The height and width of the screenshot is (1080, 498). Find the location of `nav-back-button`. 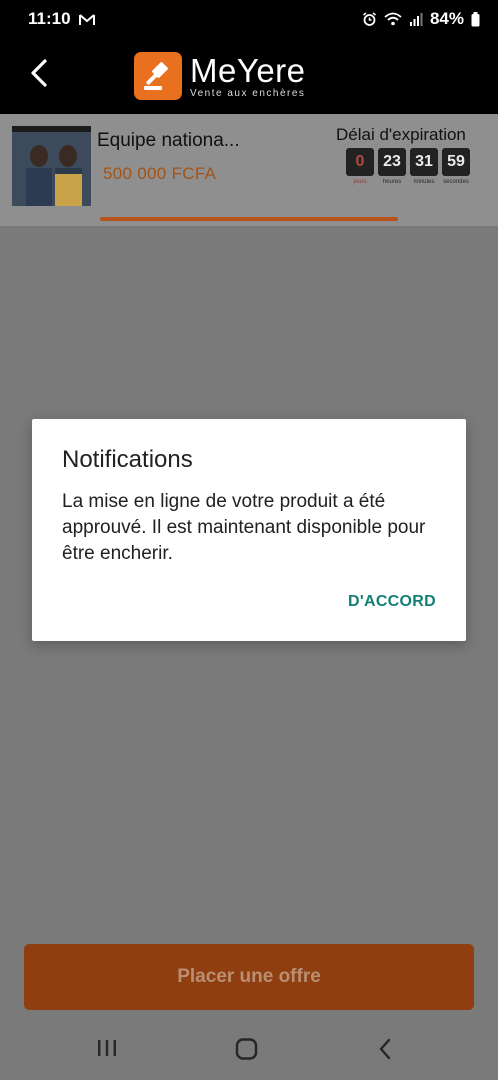

nav-back-button is located at coordinates (385, 1051).